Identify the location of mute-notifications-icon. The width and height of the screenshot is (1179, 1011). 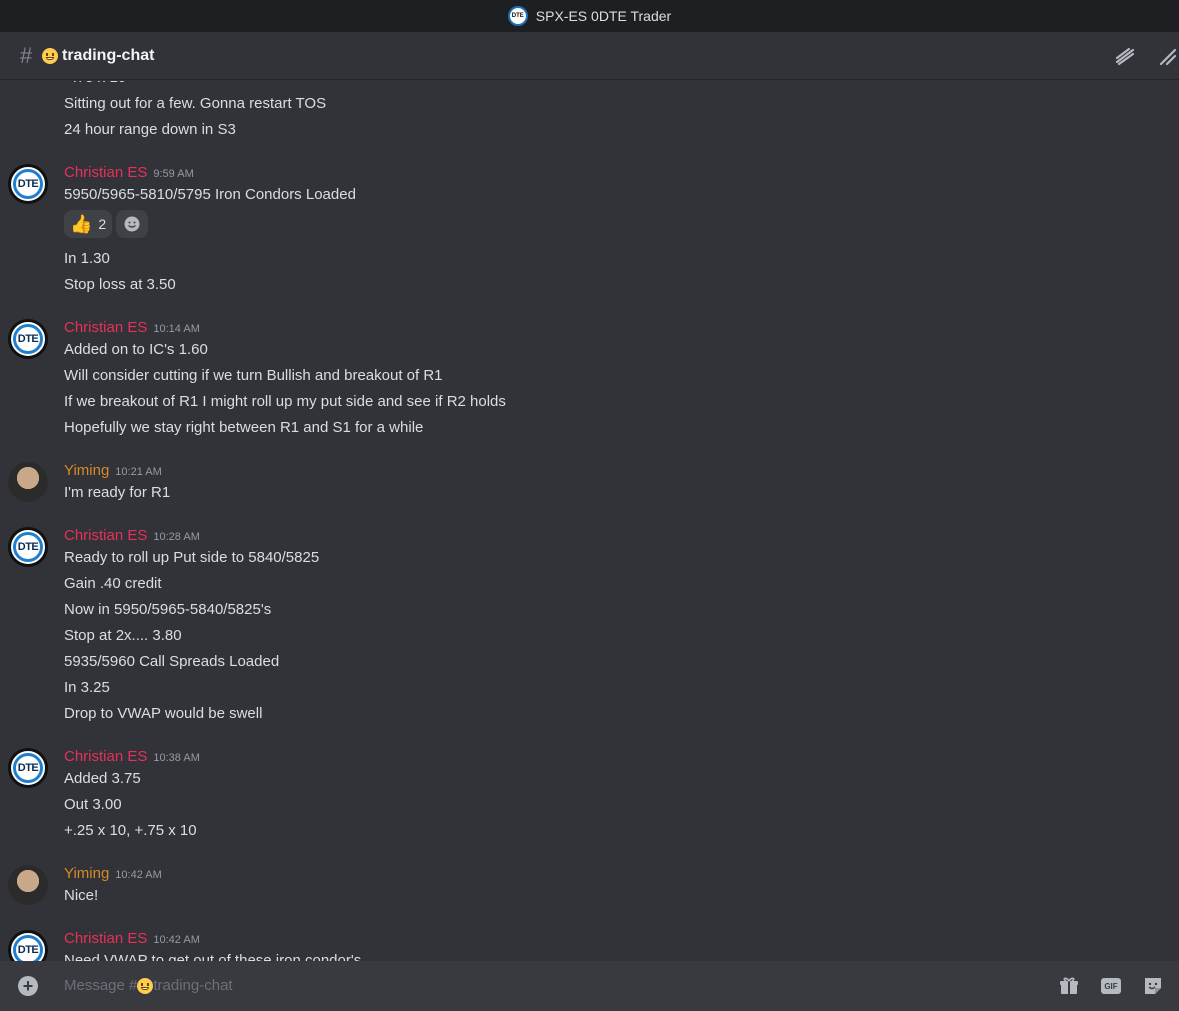
(1167, 56).